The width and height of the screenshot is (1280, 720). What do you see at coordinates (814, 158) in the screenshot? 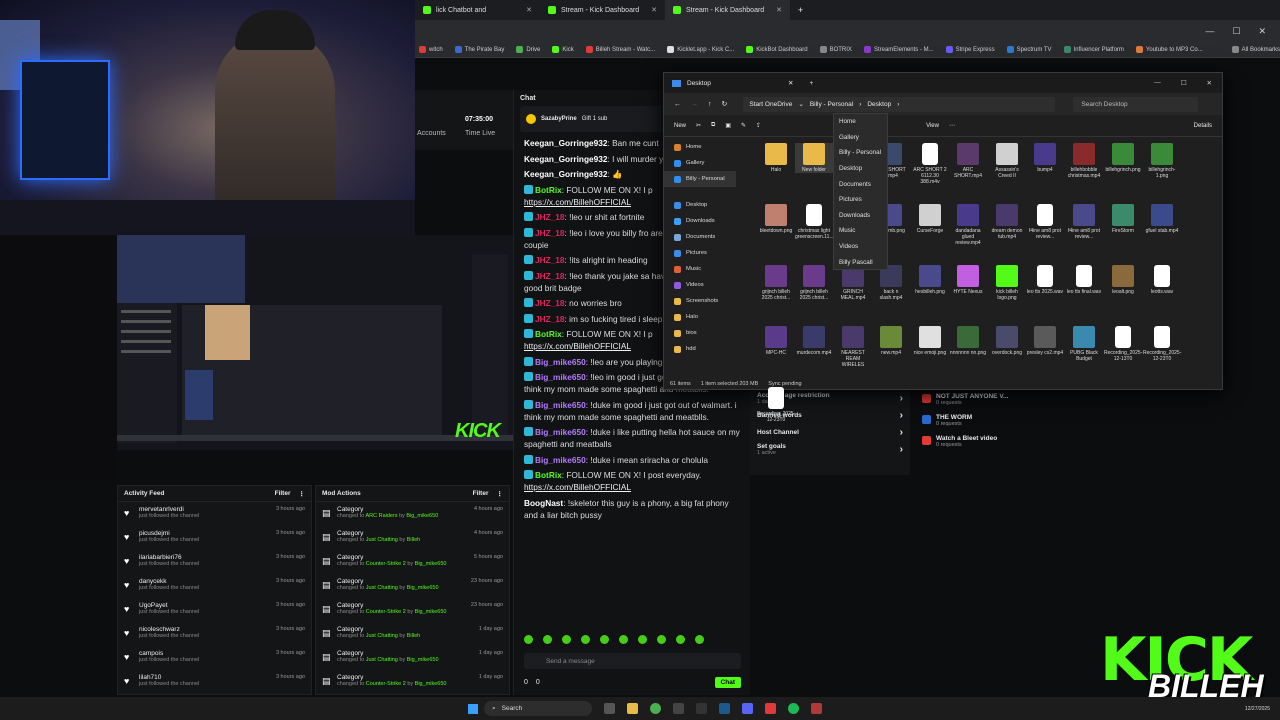
I see `file-item: New folder` at bounding box center [814, 158].